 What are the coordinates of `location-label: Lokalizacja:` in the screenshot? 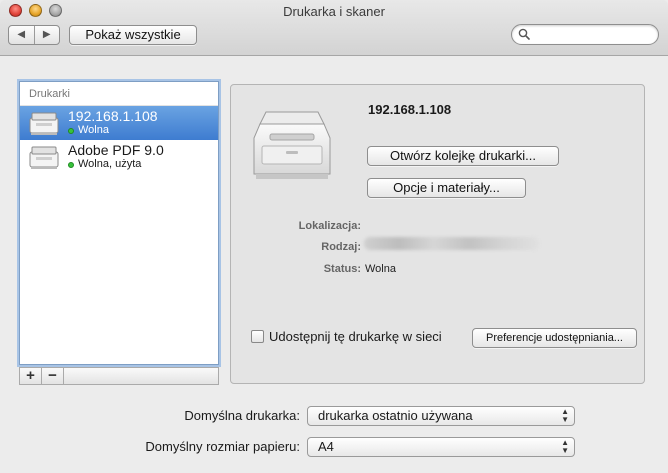 It's located at (329, 226).